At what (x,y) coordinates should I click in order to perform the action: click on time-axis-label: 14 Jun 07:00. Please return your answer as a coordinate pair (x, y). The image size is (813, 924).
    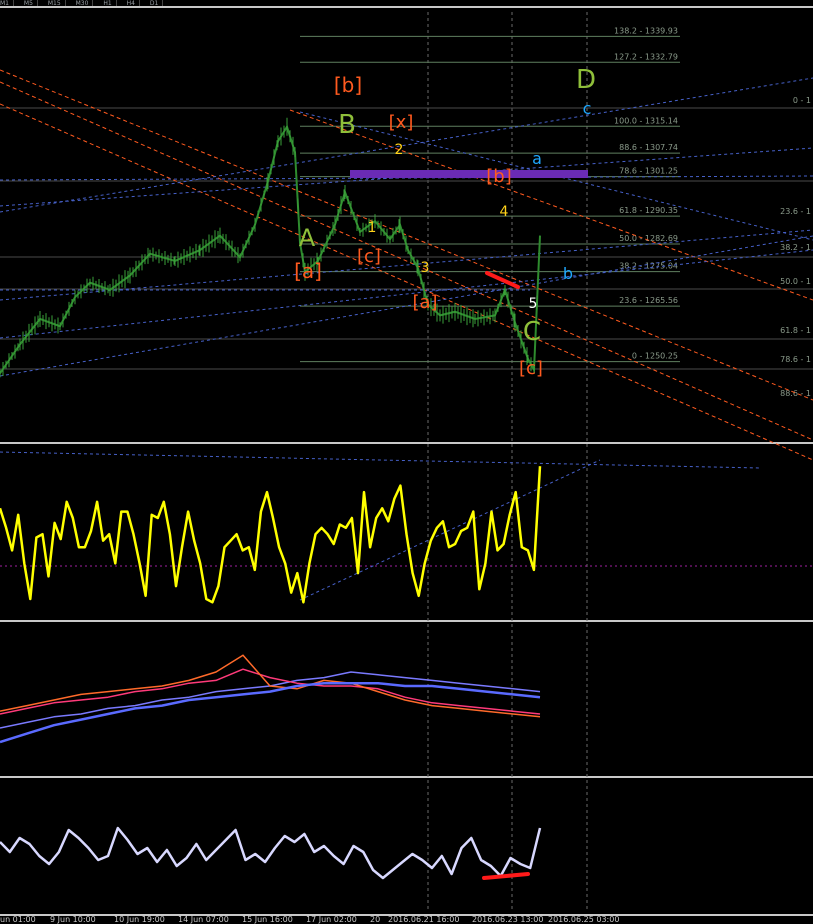
    Looking at the image, I should click on (203, 919).